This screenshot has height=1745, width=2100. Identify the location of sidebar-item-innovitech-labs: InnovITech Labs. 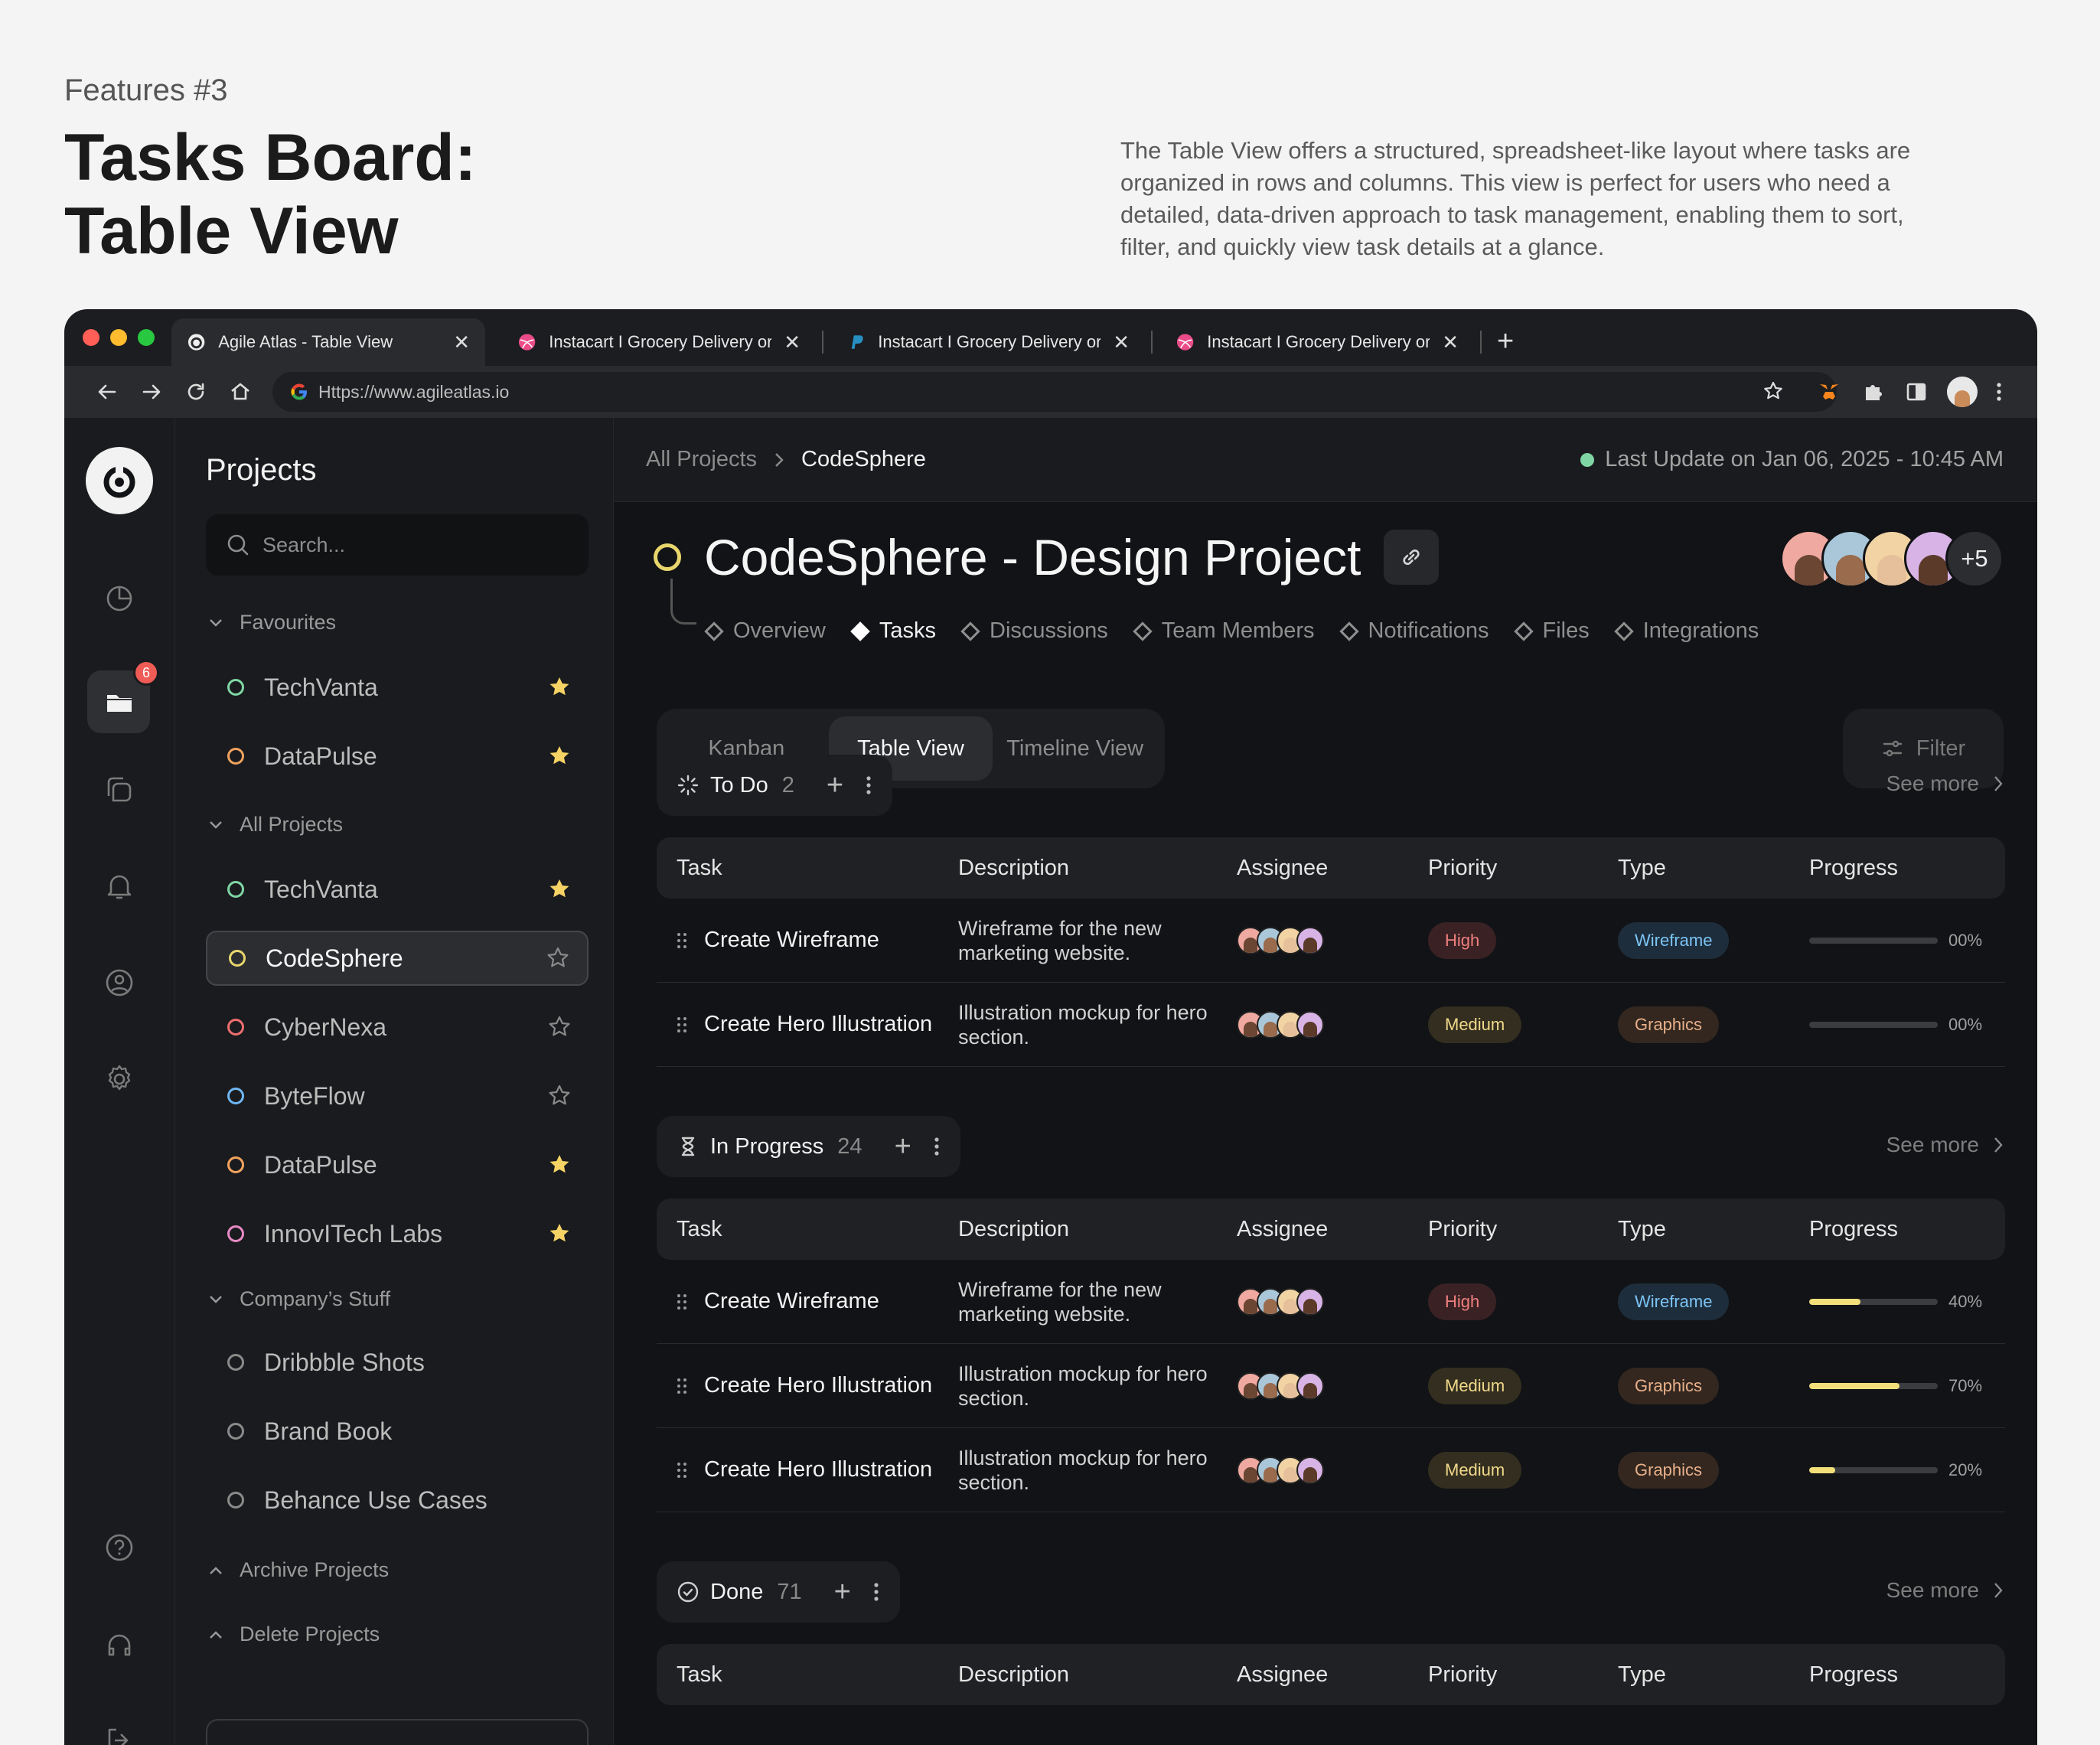
(397, 1233).